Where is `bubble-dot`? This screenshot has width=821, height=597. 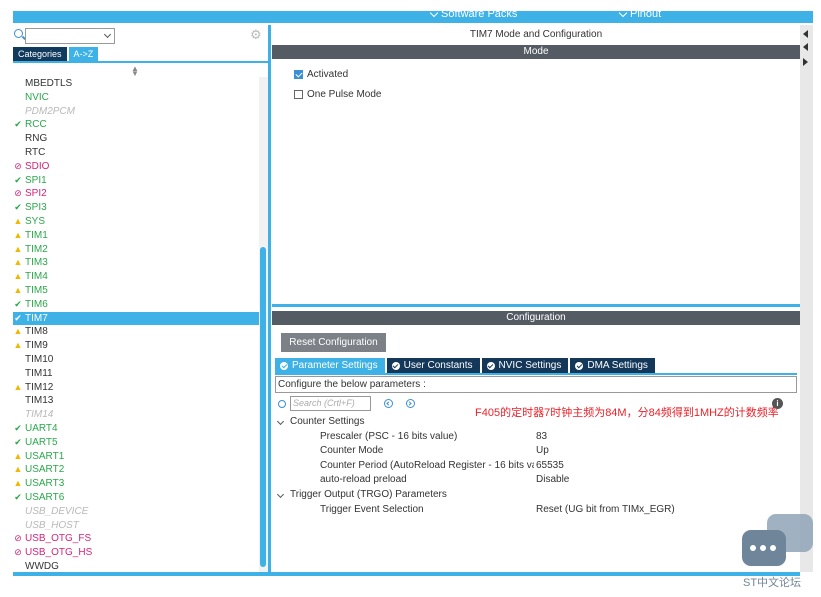 bubble-dot is located at coordinates (753, 548).